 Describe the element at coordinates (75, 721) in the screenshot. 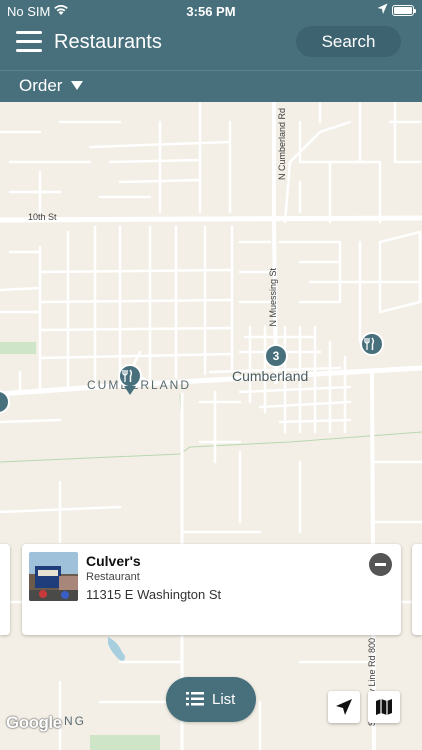

I see `place-label-fragment: NG` at that location.